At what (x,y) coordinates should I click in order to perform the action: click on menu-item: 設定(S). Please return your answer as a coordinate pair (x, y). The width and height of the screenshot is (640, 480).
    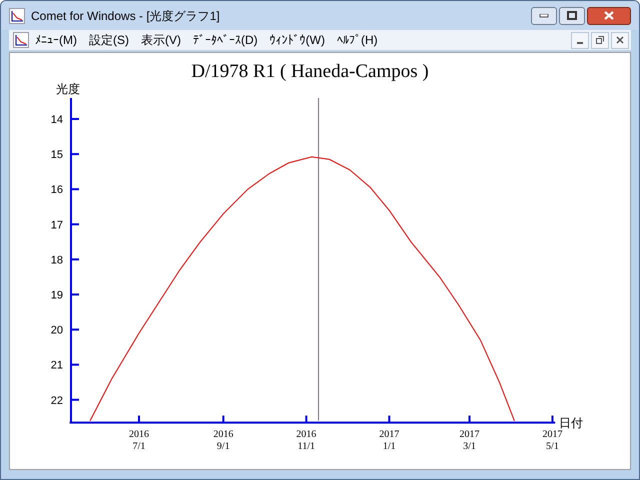
    Looking at the image, I should click on (109, 40).